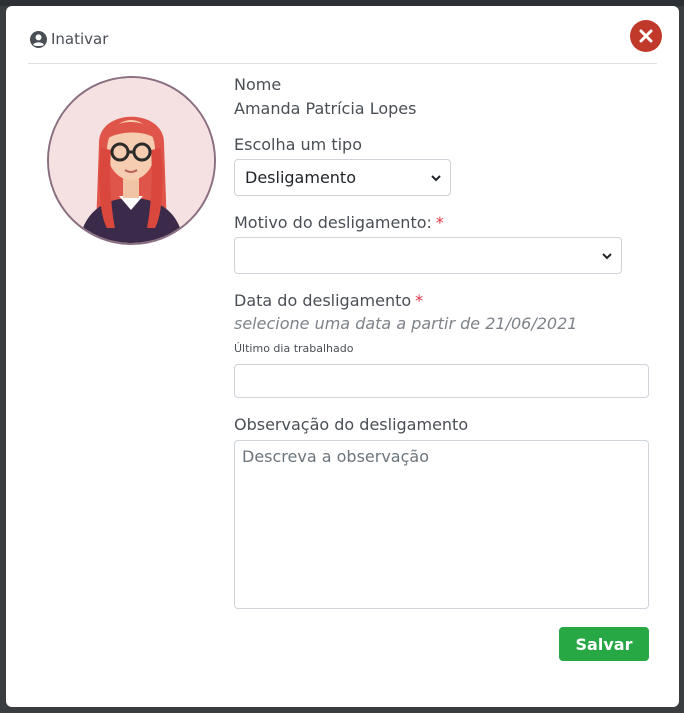  Describe the element at coordinates (441, 381) in the screenshot. I see `last-day-input` at that location.